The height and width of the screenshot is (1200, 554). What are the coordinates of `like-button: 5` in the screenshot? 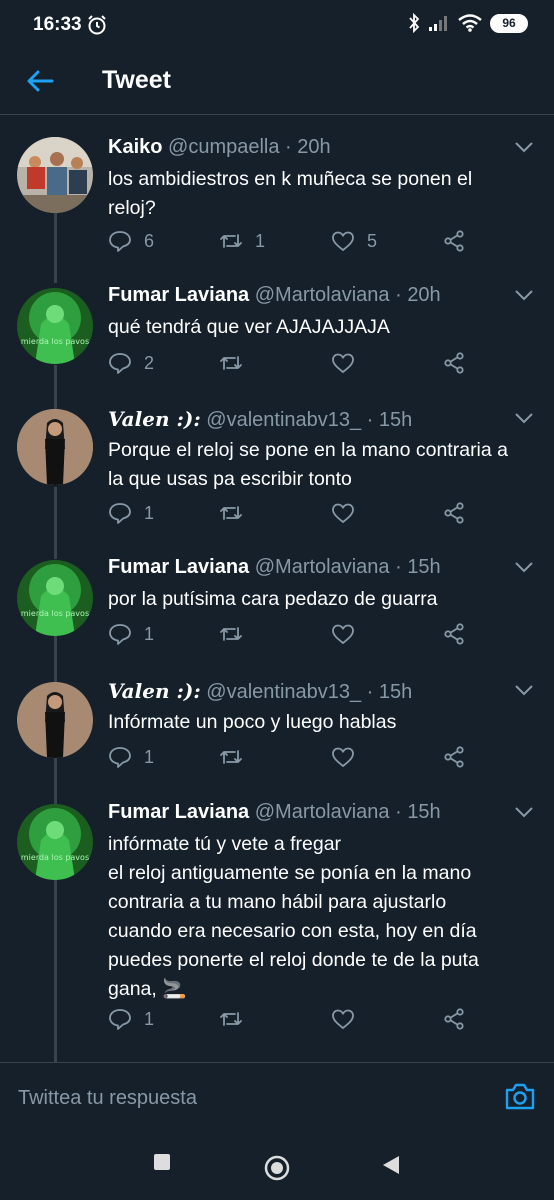 It's located at (354, 241).